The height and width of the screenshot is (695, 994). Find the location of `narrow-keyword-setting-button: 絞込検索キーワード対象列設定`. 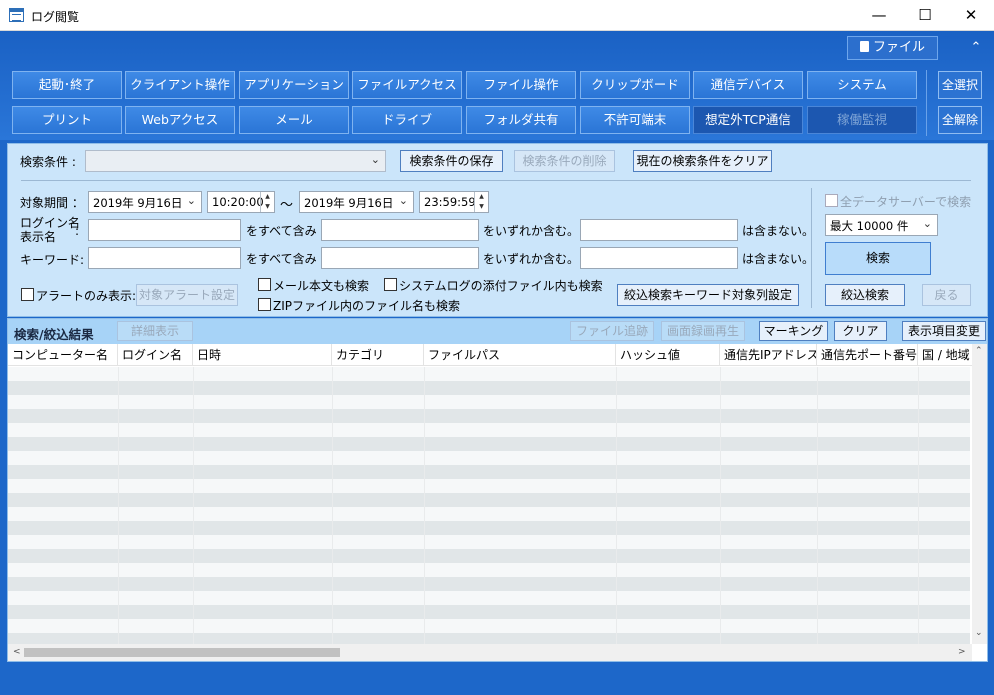

narrow-keyword-setting-button: 絞込検索キーワード対象列設定 is located at coordinates (708, 295).